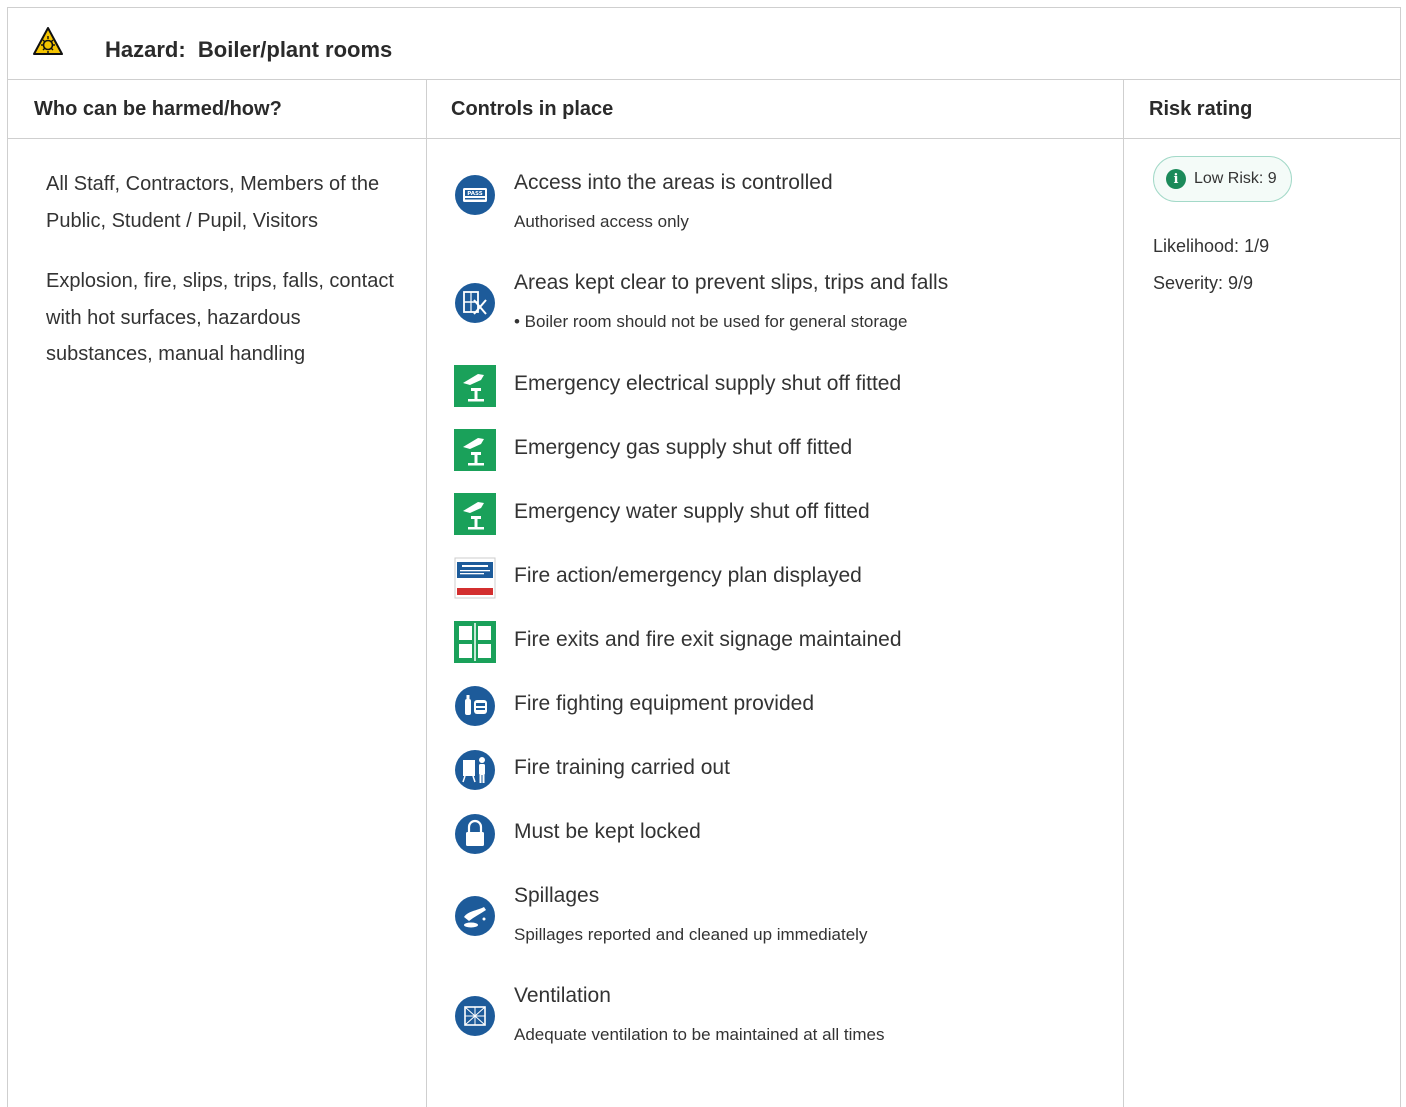 Image resolution: width=1406 pixels, height=1107 pixels. What do you see at coordinates (475, 642) in the screenshot?
I see `fire-exit-icon` at bounding box center [475, 642].